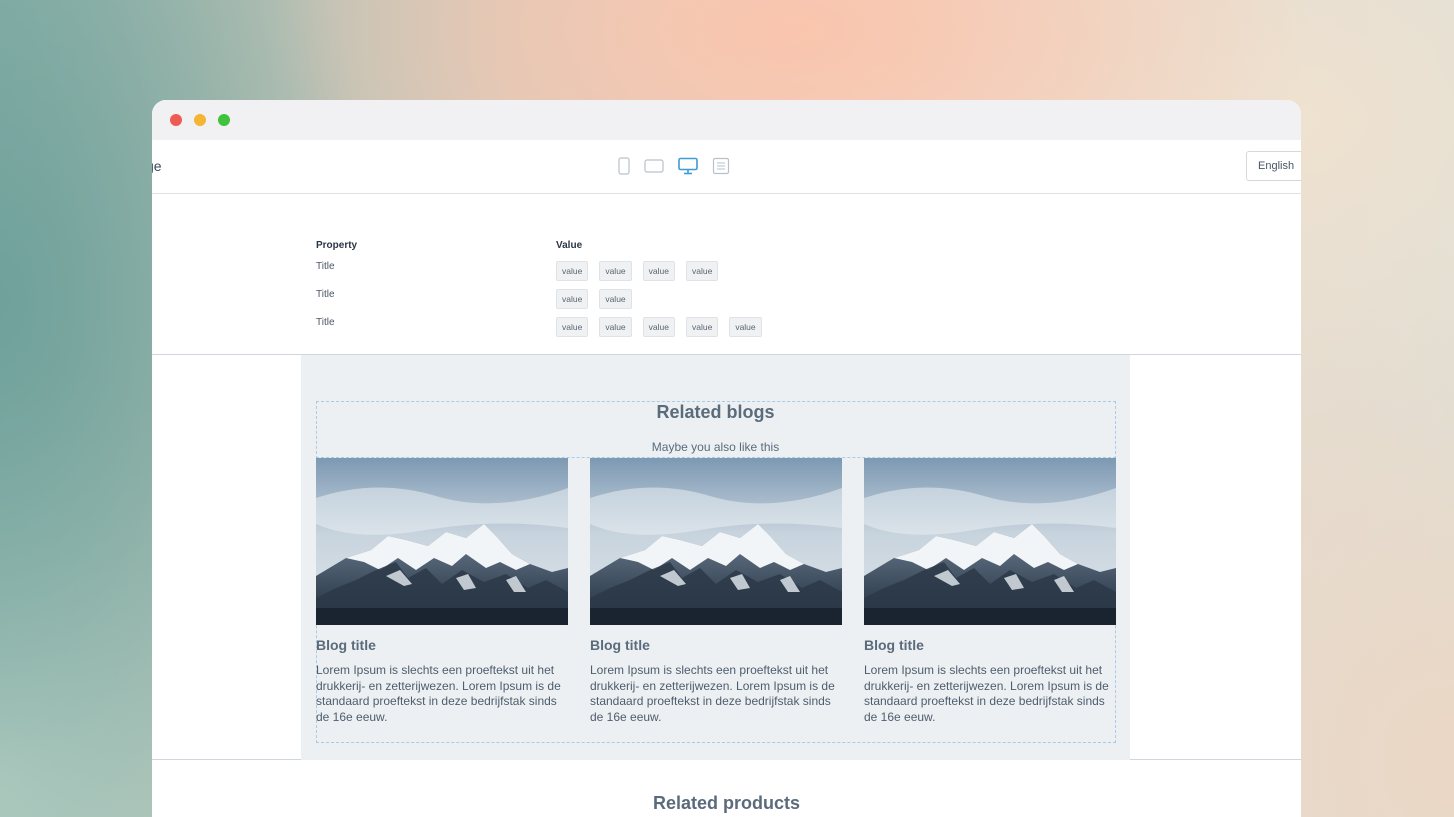 This screenshot has height=817, width=1454. What do you see at coordinates (157, 166) in the screenshot?
I see `page-label: ge` at bounding box center [157, 166].